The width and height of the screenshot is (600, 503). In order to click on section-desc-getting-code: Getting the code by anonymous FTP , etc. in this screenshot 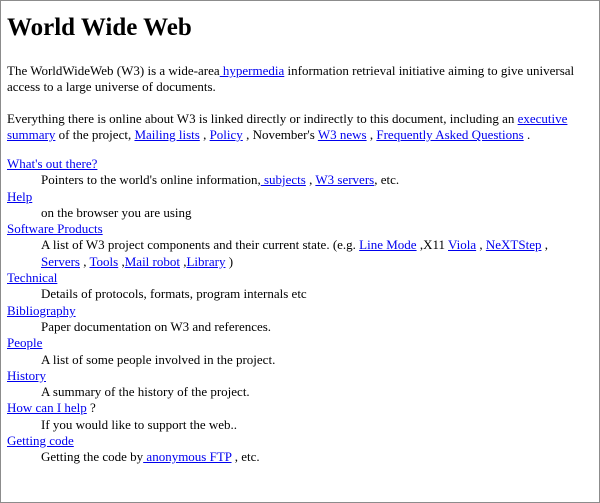, I will do `click(316, 457)`.